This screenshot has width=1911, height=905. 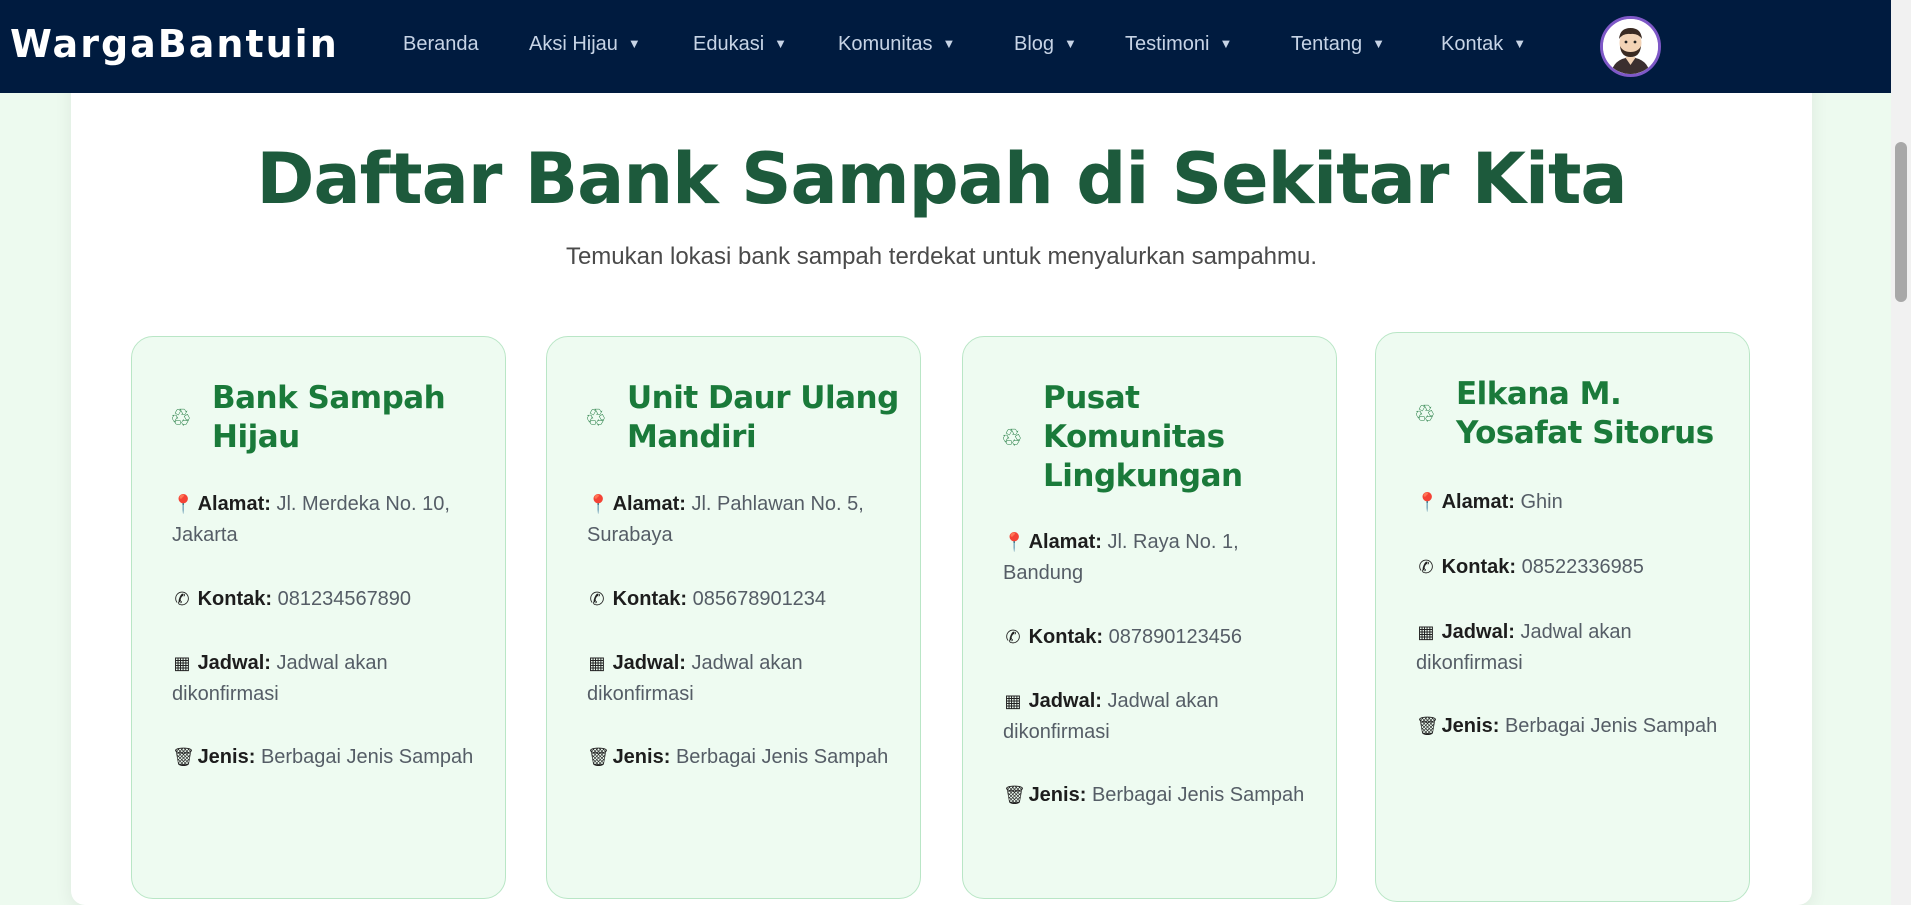 I want to click on nav-item-tentang: Tentang ▼, so click(x=1338, y=44).